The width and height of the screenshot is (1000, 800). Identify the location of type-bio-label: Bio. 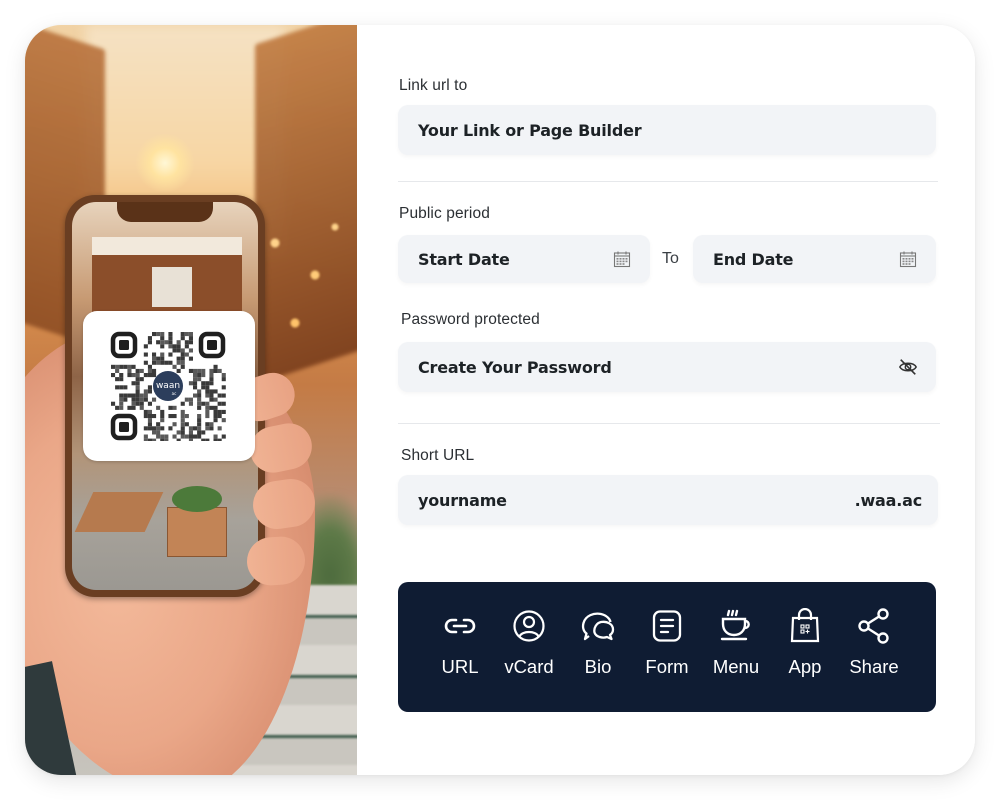
(598, 666).